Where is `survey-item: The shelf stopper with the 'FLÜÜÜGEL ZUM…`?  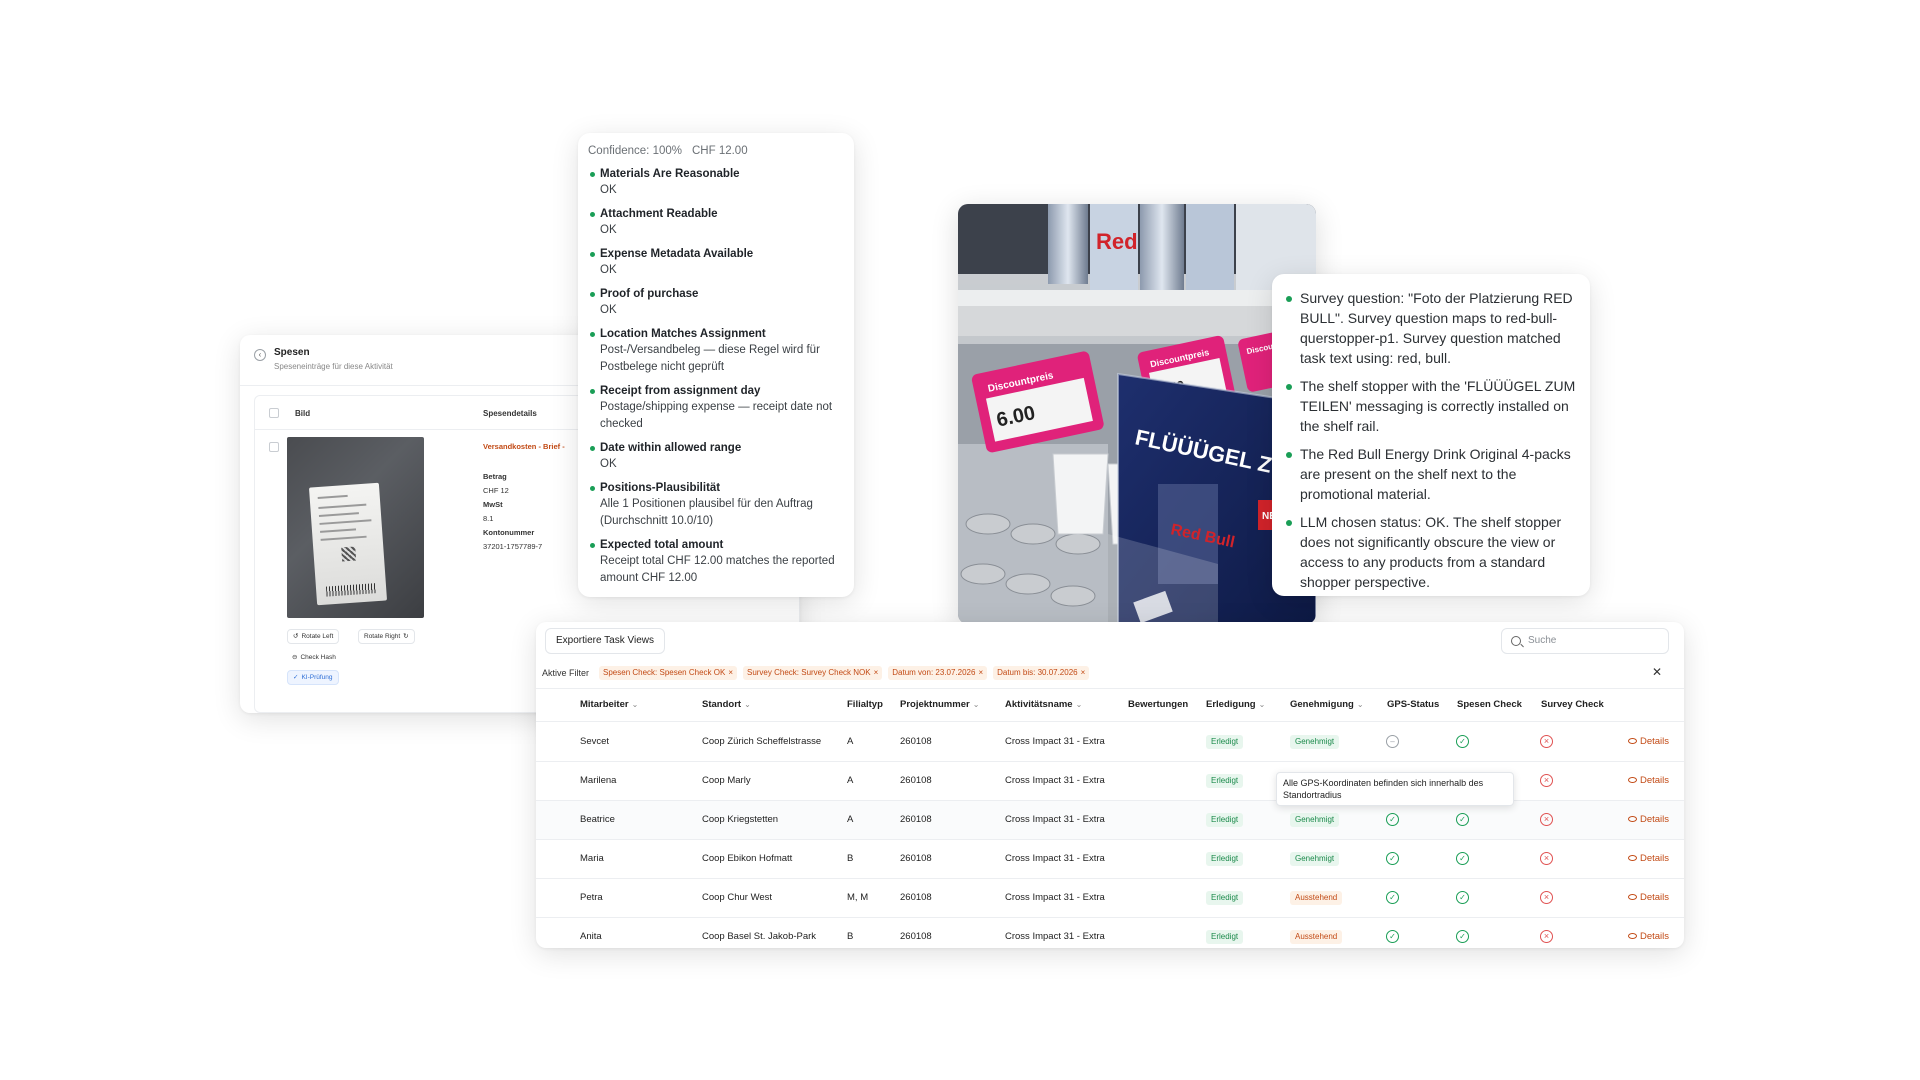
survey-item: The shelf stopper with the 'FLÜÜÜGEL ZUM… is located at coordinates (1431, 406).